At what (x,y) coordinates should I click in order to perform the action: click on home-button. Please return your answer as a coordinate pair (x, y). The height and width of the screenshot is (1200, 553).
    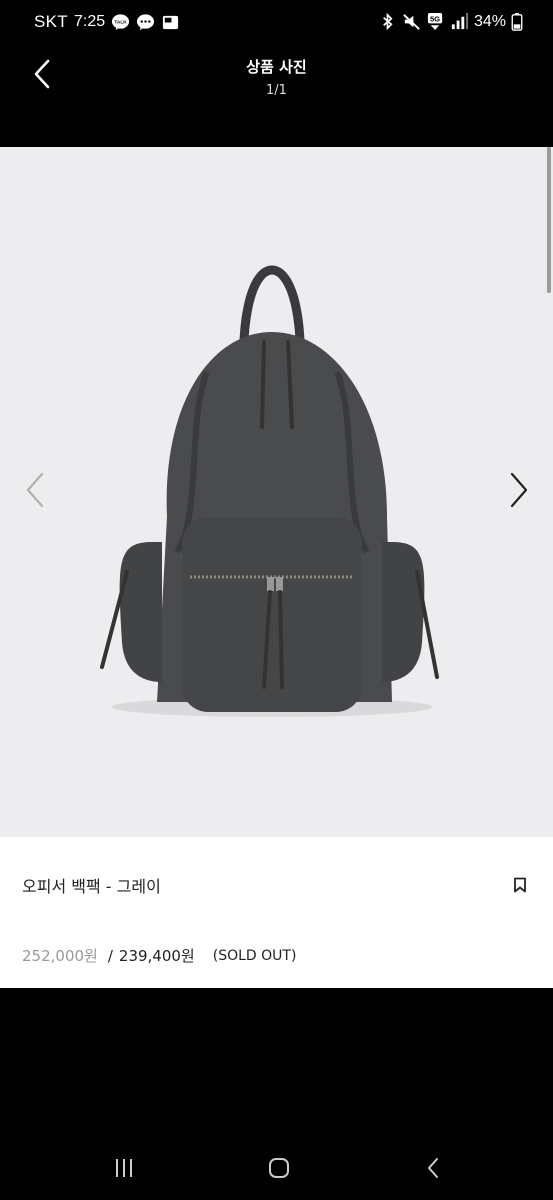
    Looking at the image, I should click on (279, 1168).